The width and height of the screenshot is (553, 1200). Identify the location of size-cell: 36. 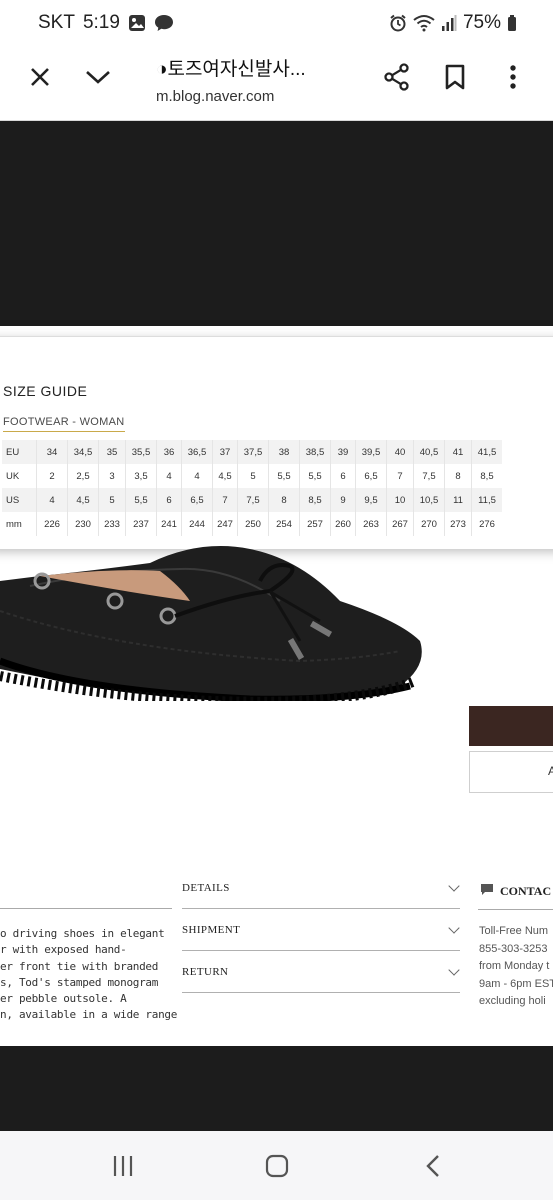
(169, 452).